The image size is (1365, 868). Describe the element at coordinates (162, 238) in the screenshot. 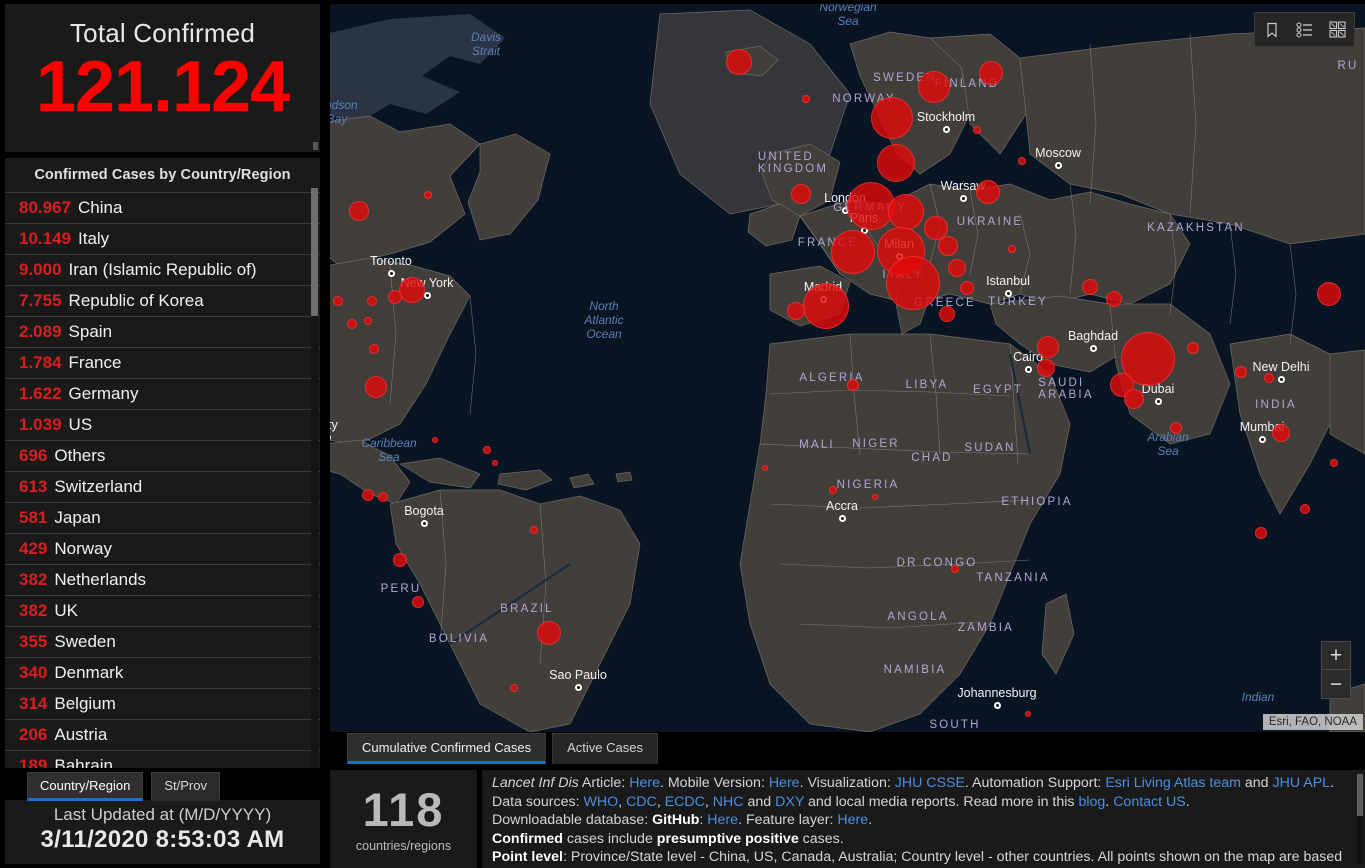

I see `country-row: 10.149 Italy` at that location.